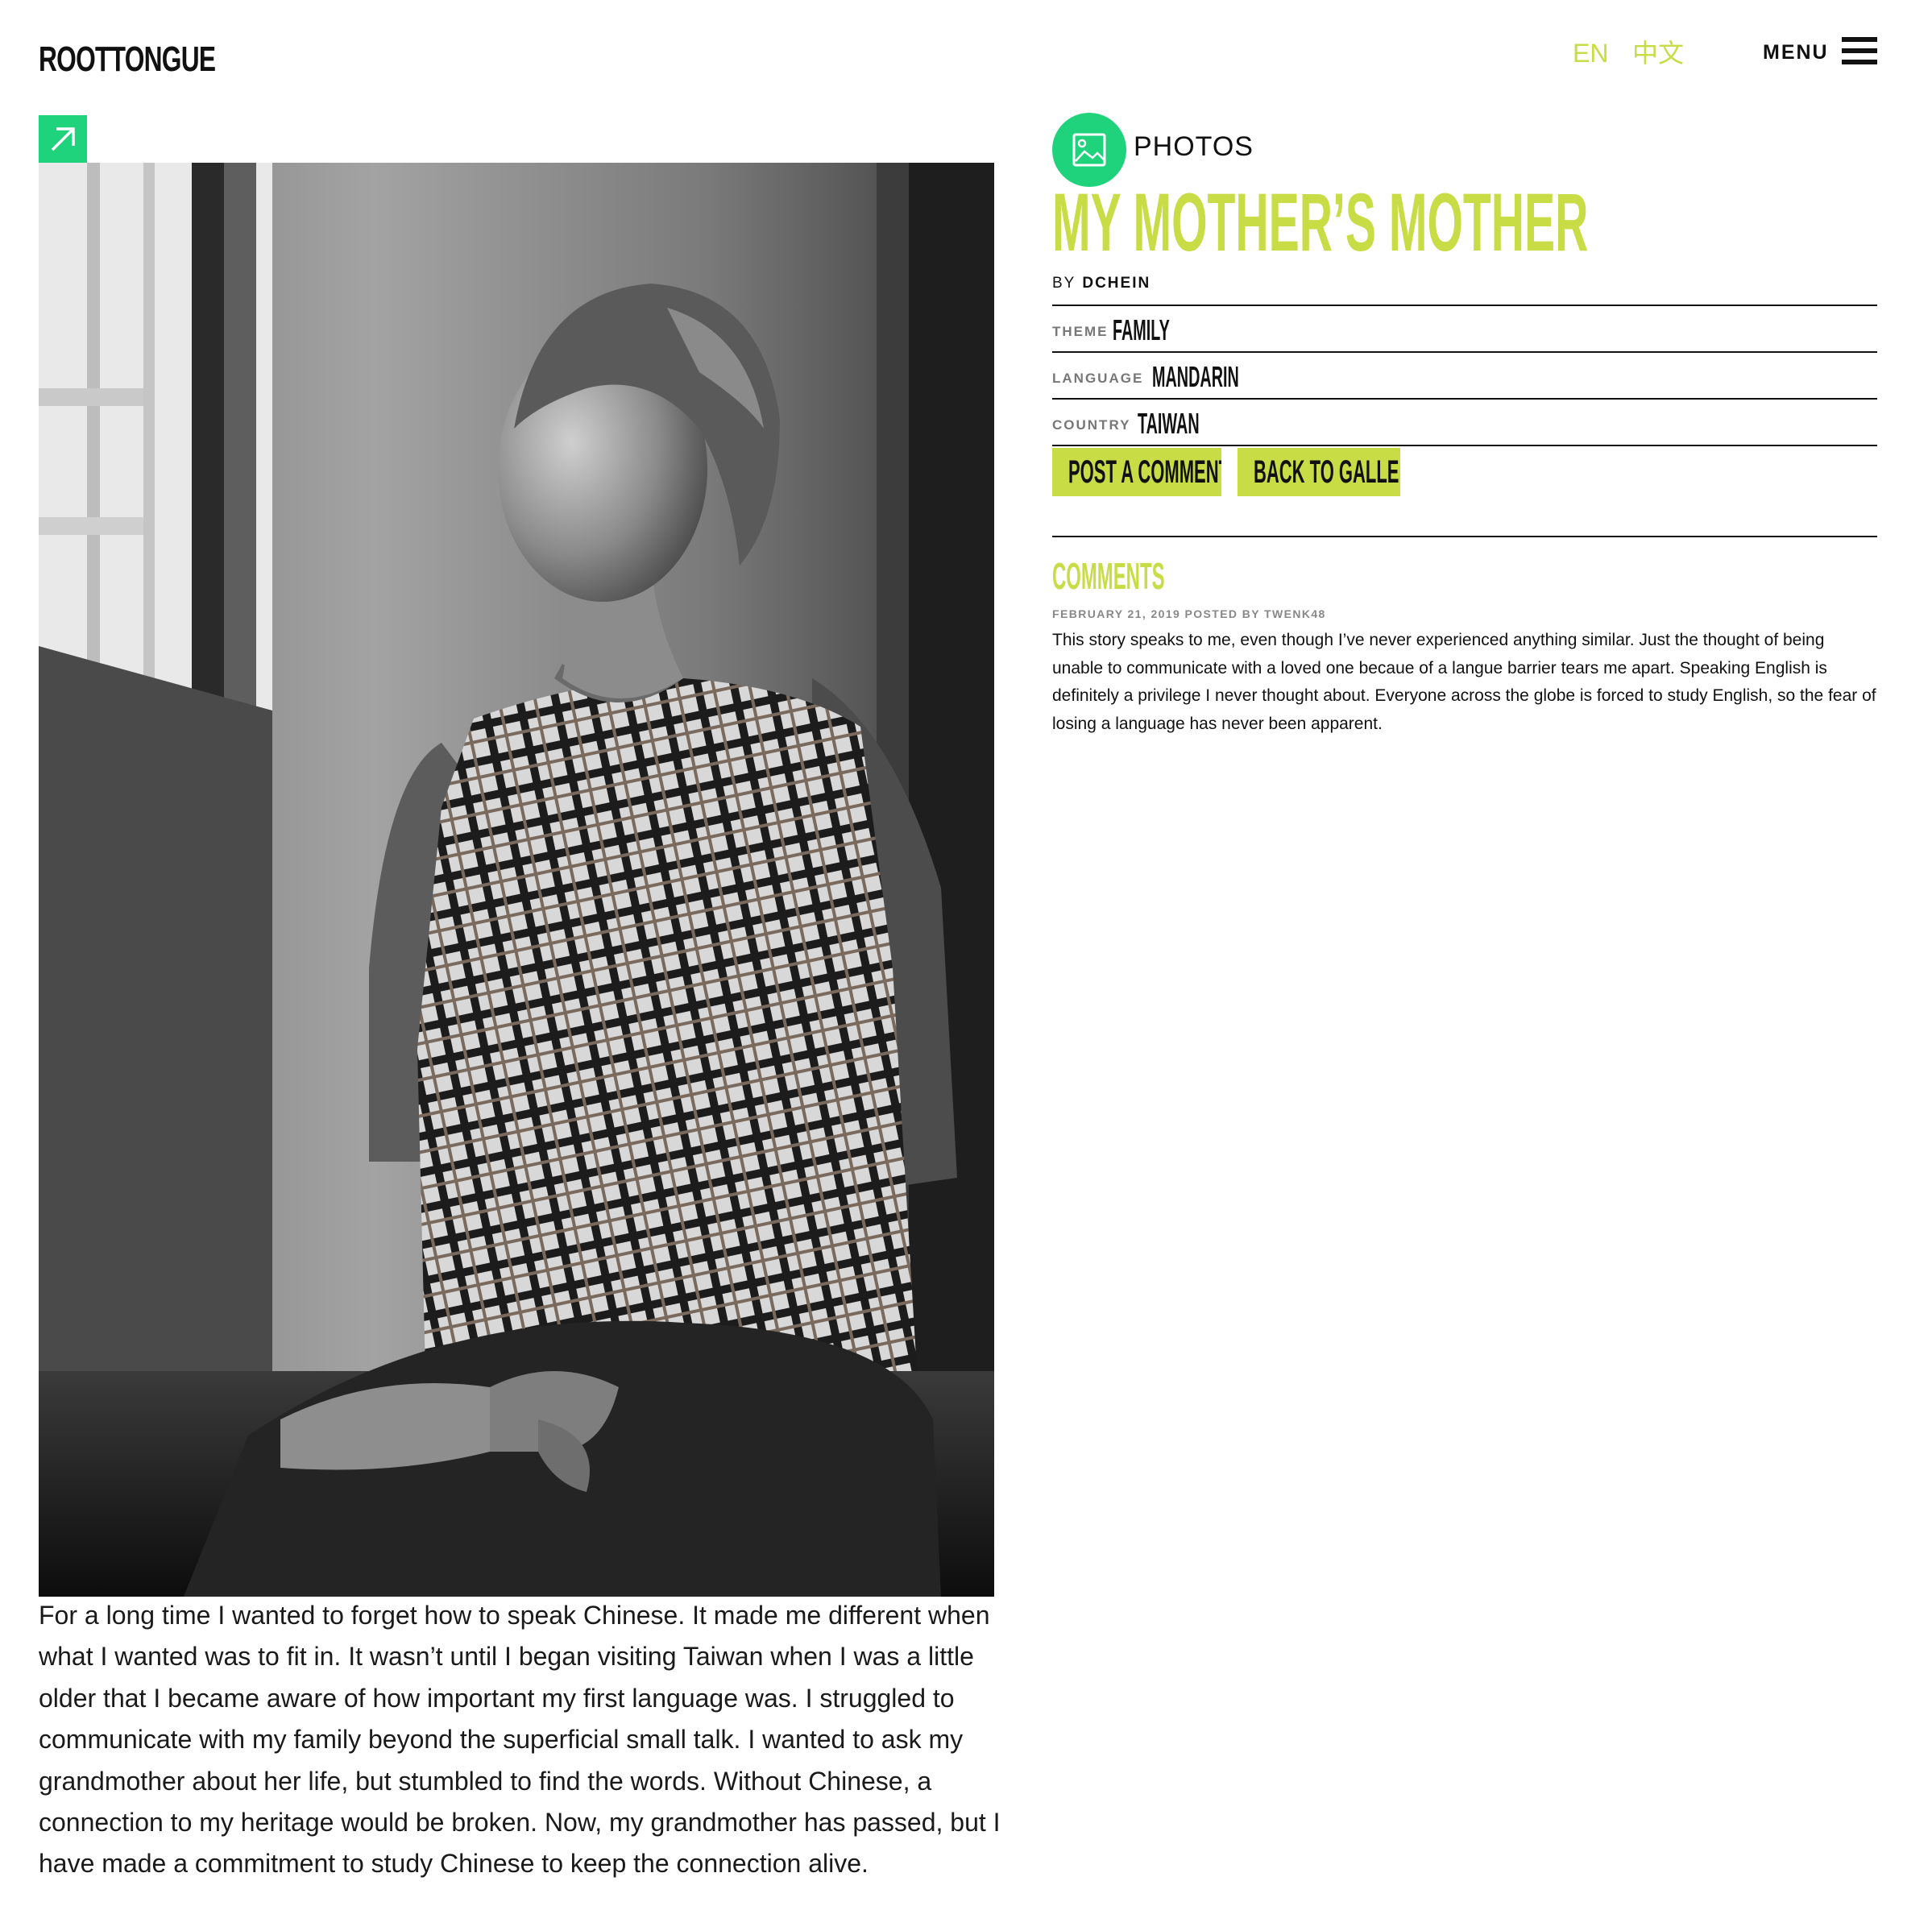 This screenshot has height=1906, width=1932. What do you see at coordinates (127, 59) in the screenshot?
I see `site-logo: ROOTTONGUE` at bounding box center [127, 59].